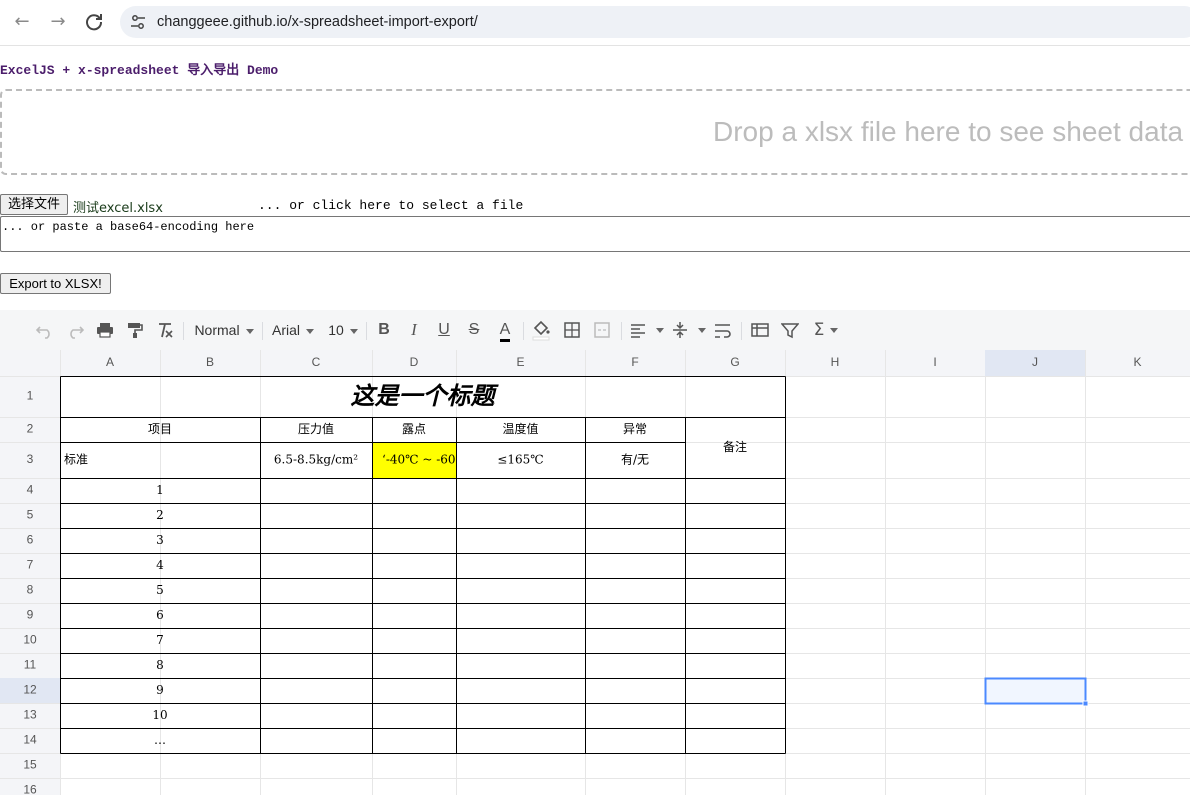 The width and height of the screenshot is (1190, 795). Describe the element at coordinates (160, 565) in the screenshot. I see `item-number: 4` at that location.